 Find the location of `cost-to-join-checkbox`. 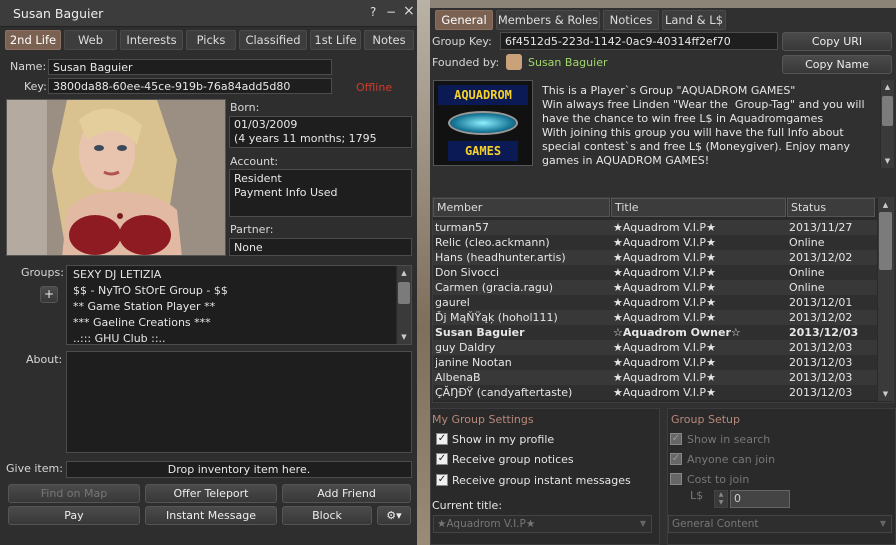

cost-to-join-checkbox is located at coordinates (676, 479).